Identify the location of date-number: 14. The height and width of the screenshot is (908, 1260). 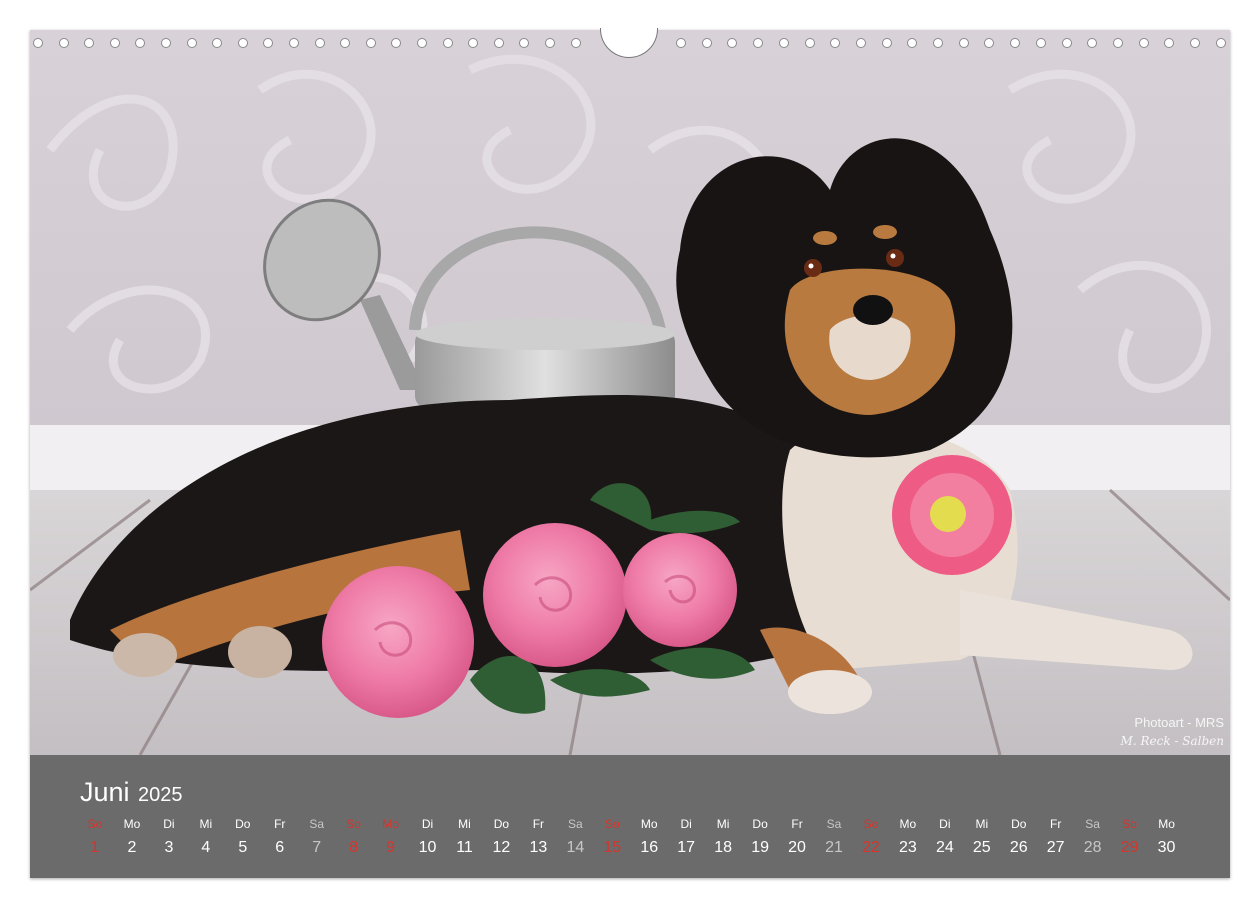
(575, 847).